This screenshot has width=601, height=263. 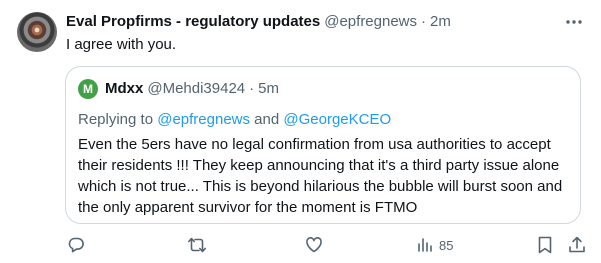 What do you see at coordinates (124, 89) in the screenshot?
I see `quoted-display-name: Mdxx` at bounding box center [124, 89].